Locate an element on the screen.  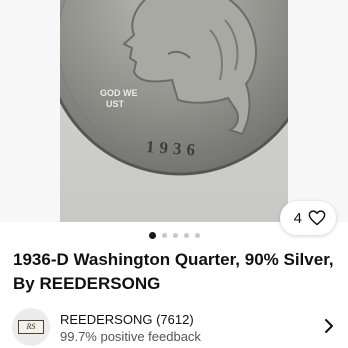
chevron-right-icon is located at coordinates (329, 328).